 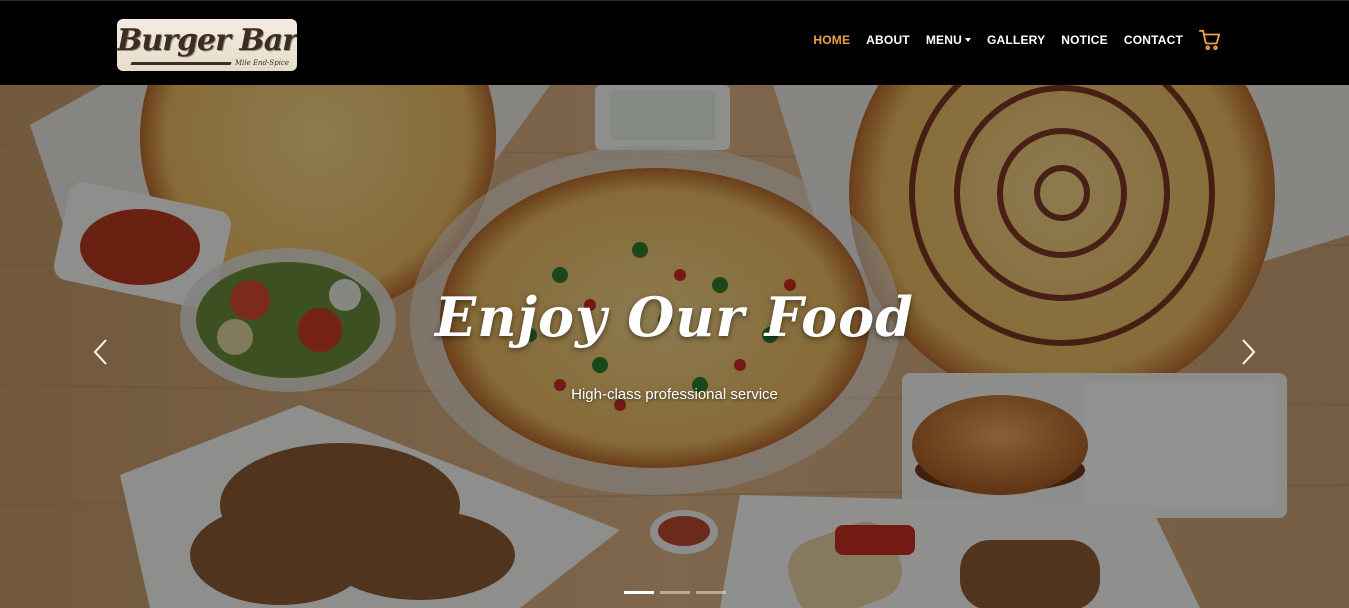 What do you see at coordinates (888, 40) in the screenshot?
I see `nav-about: ABOUT` at bounding box center [888, 40].